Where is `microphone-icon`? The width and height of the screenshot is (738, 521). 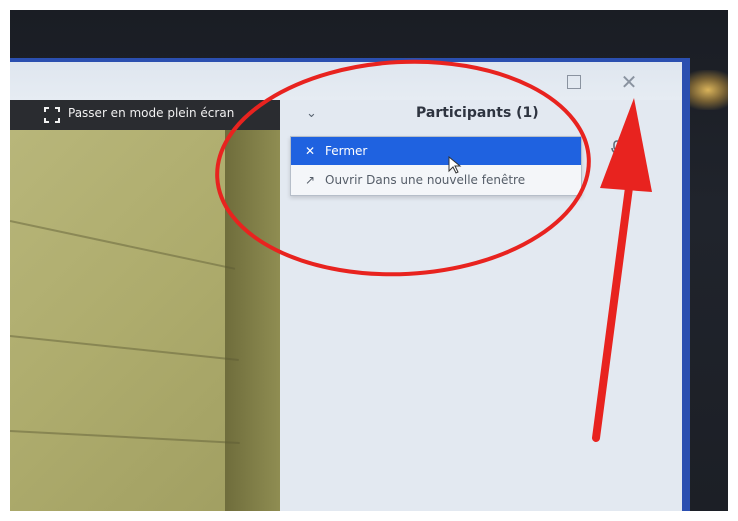
microphone-icon is located at coordinates (617, 148).